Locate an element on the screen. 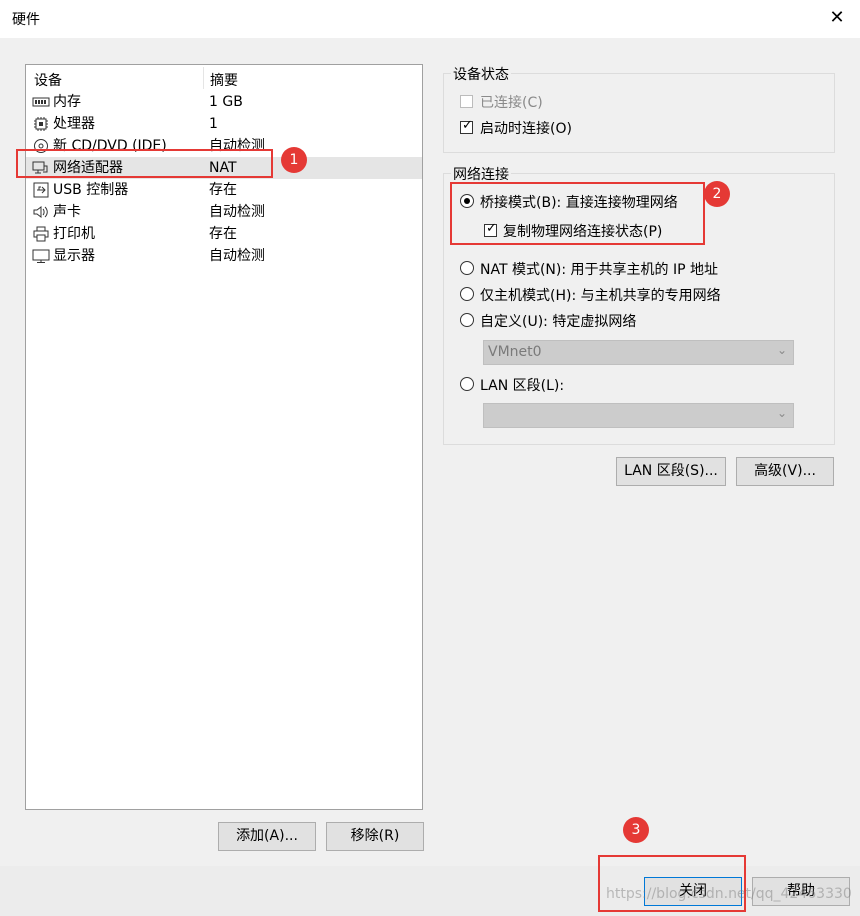 This screenshot has width=860, height=916. close-window-icon: ✕ is located at coordinates (837, 18).